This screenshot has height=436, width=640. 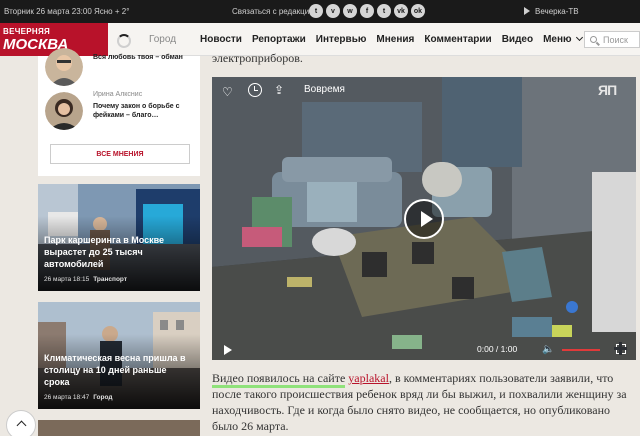 What do you see at coordinates (279, 39) in the screenshot?
I see `nav-item-reports: Репортажи` at bounding box center [279, 39].